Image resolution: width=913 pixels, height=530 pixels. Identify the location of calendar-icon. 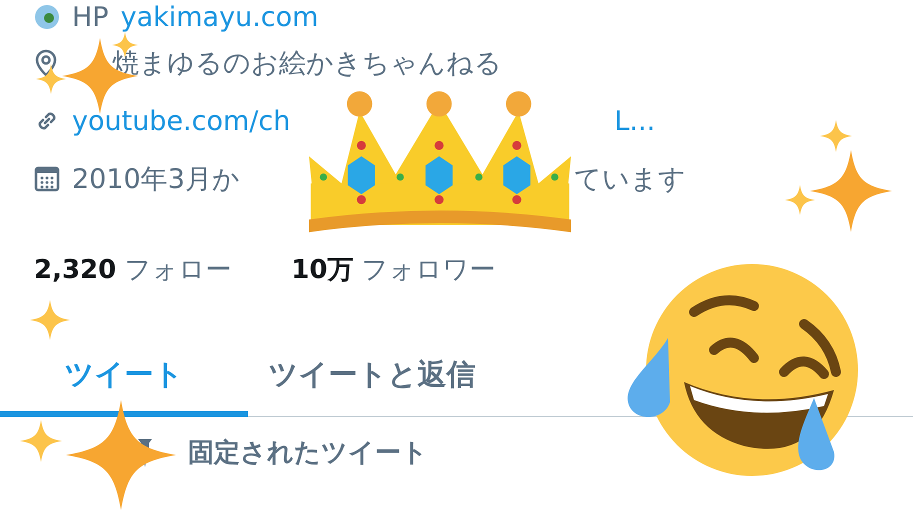
(47, 179).